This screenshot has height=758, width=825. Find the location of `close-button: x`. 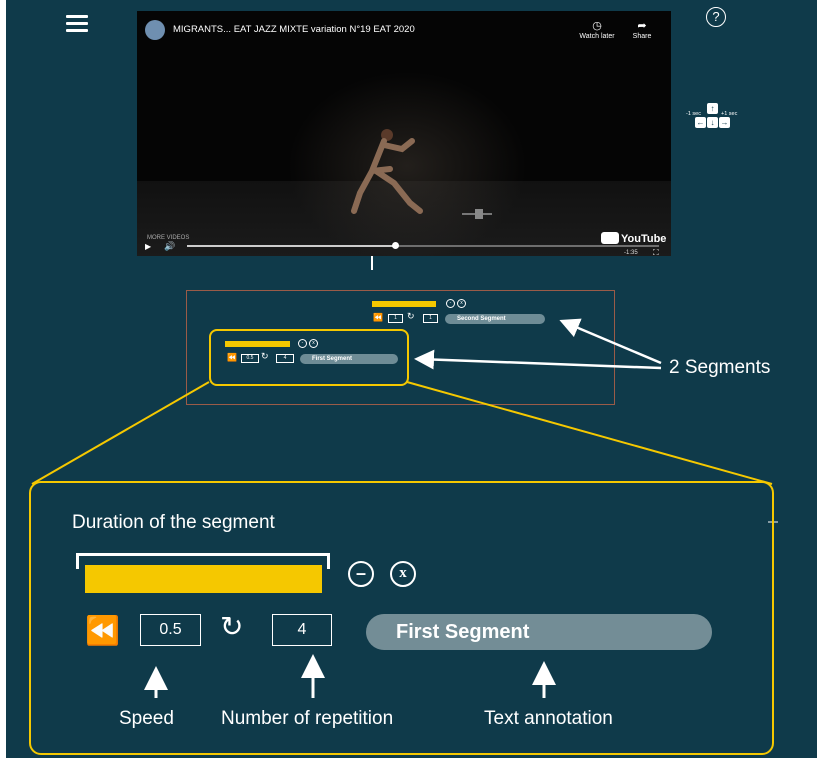

close-button: x is located at coordinates (403, 574).